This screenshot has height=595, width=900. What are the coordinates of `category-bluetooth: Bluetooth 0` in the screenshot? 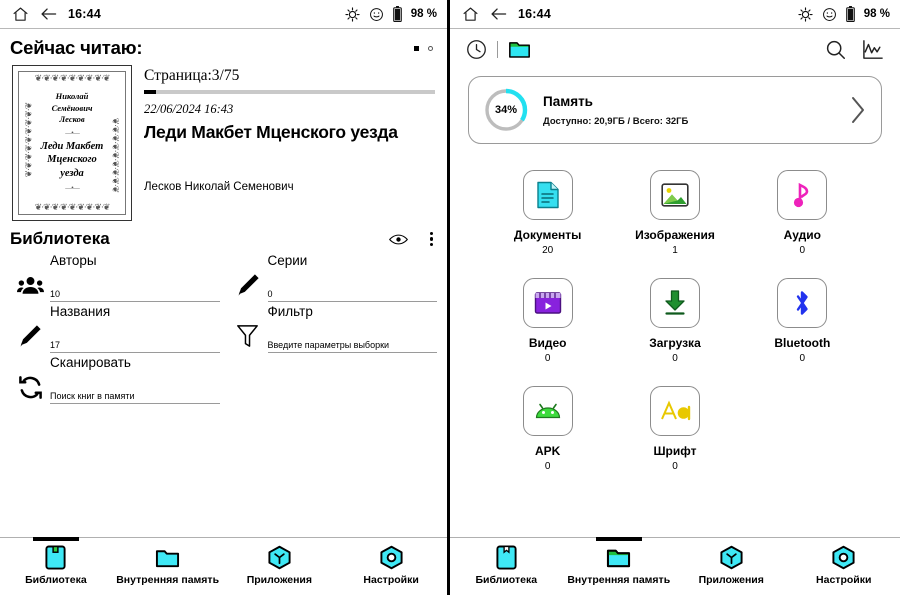 It's located at (802, 321).